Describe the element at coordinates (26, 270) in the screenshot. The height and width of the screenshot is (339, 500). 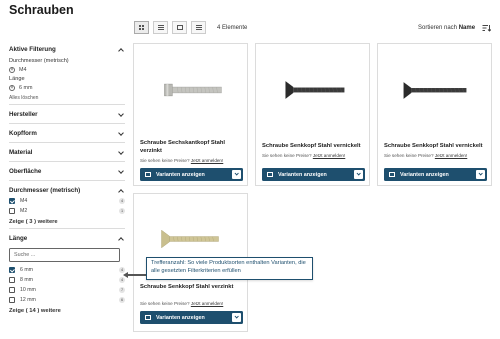
I see `option-label: 6 mm` at that location.